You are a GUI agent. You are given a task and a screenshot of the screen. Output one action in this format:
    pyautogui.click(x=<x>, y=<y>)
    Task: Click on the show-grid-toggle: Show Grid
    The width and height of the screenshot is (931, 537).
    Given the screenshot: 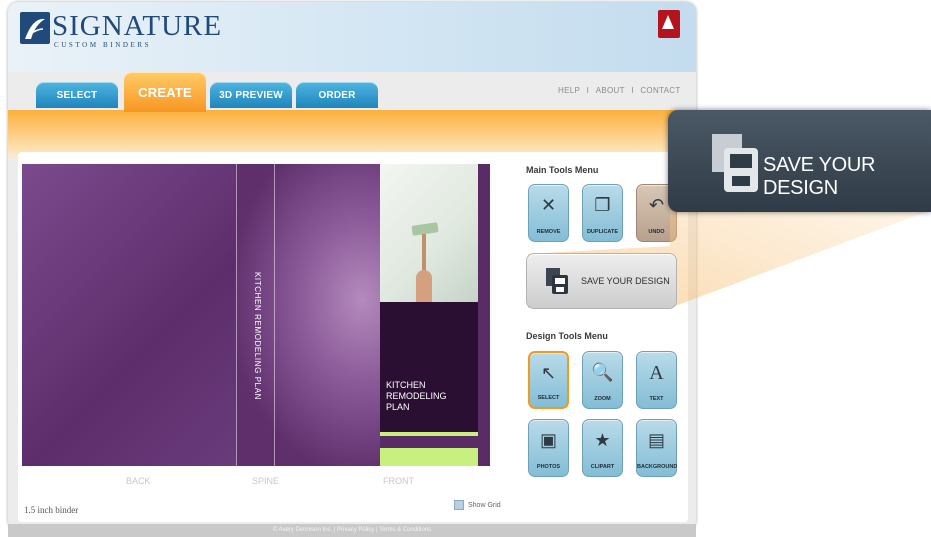 What is the action you would take?
    pyautogui.click(x=477, y=505)
    